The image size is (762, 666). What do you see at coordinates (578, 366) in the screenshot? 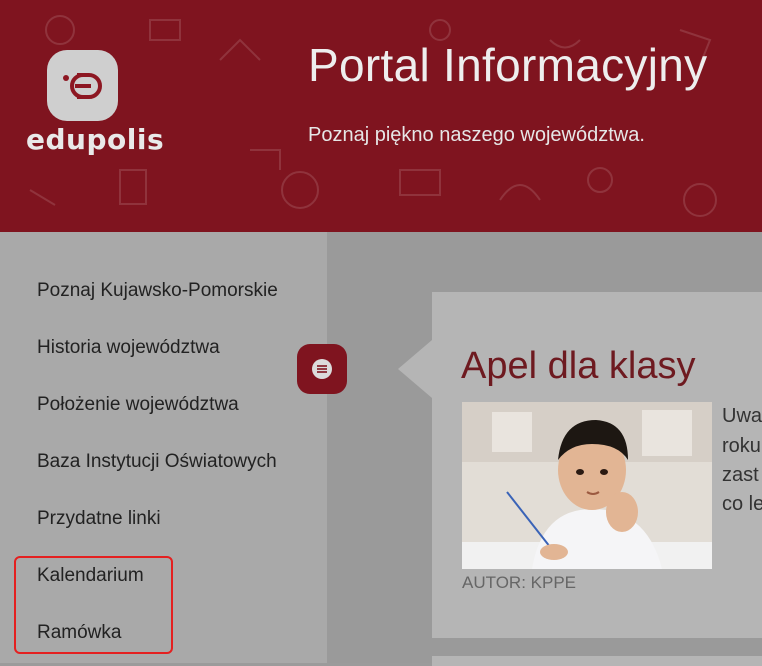
I see `article-title: Apel dla klasy` at bounding box center [578, 366].